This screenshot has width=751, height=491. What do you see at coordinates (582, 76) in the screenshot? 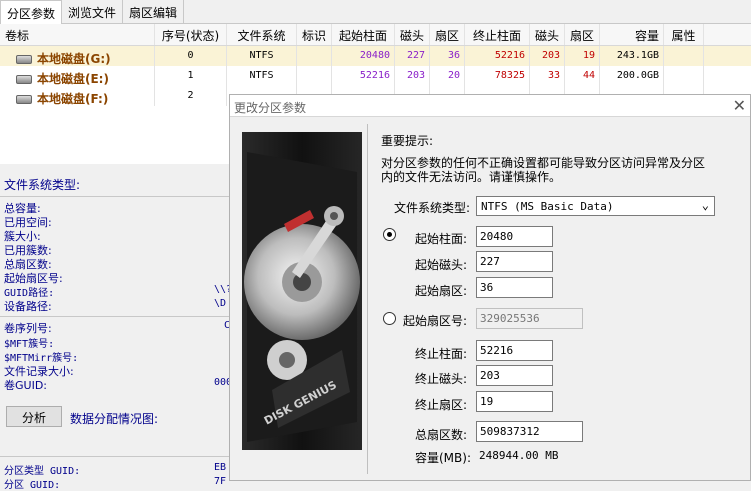
I see `cell-end-sector: 44` at bounding box center [582, 76].